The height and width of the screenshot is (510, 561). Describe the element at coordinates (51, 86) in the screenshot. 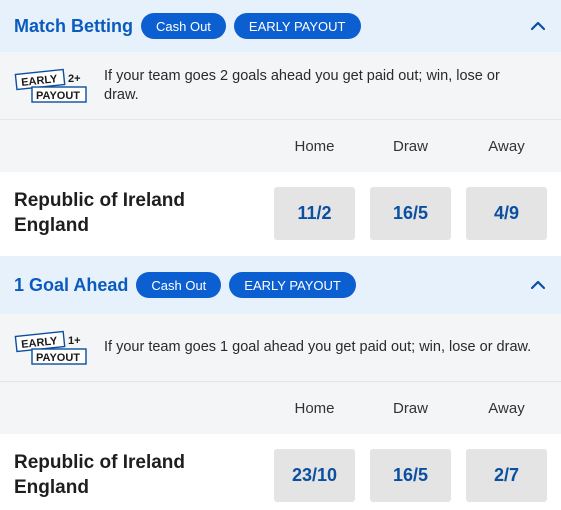

I see `early-payout-logo: EARLY 2+ PAYOUT` at that location.